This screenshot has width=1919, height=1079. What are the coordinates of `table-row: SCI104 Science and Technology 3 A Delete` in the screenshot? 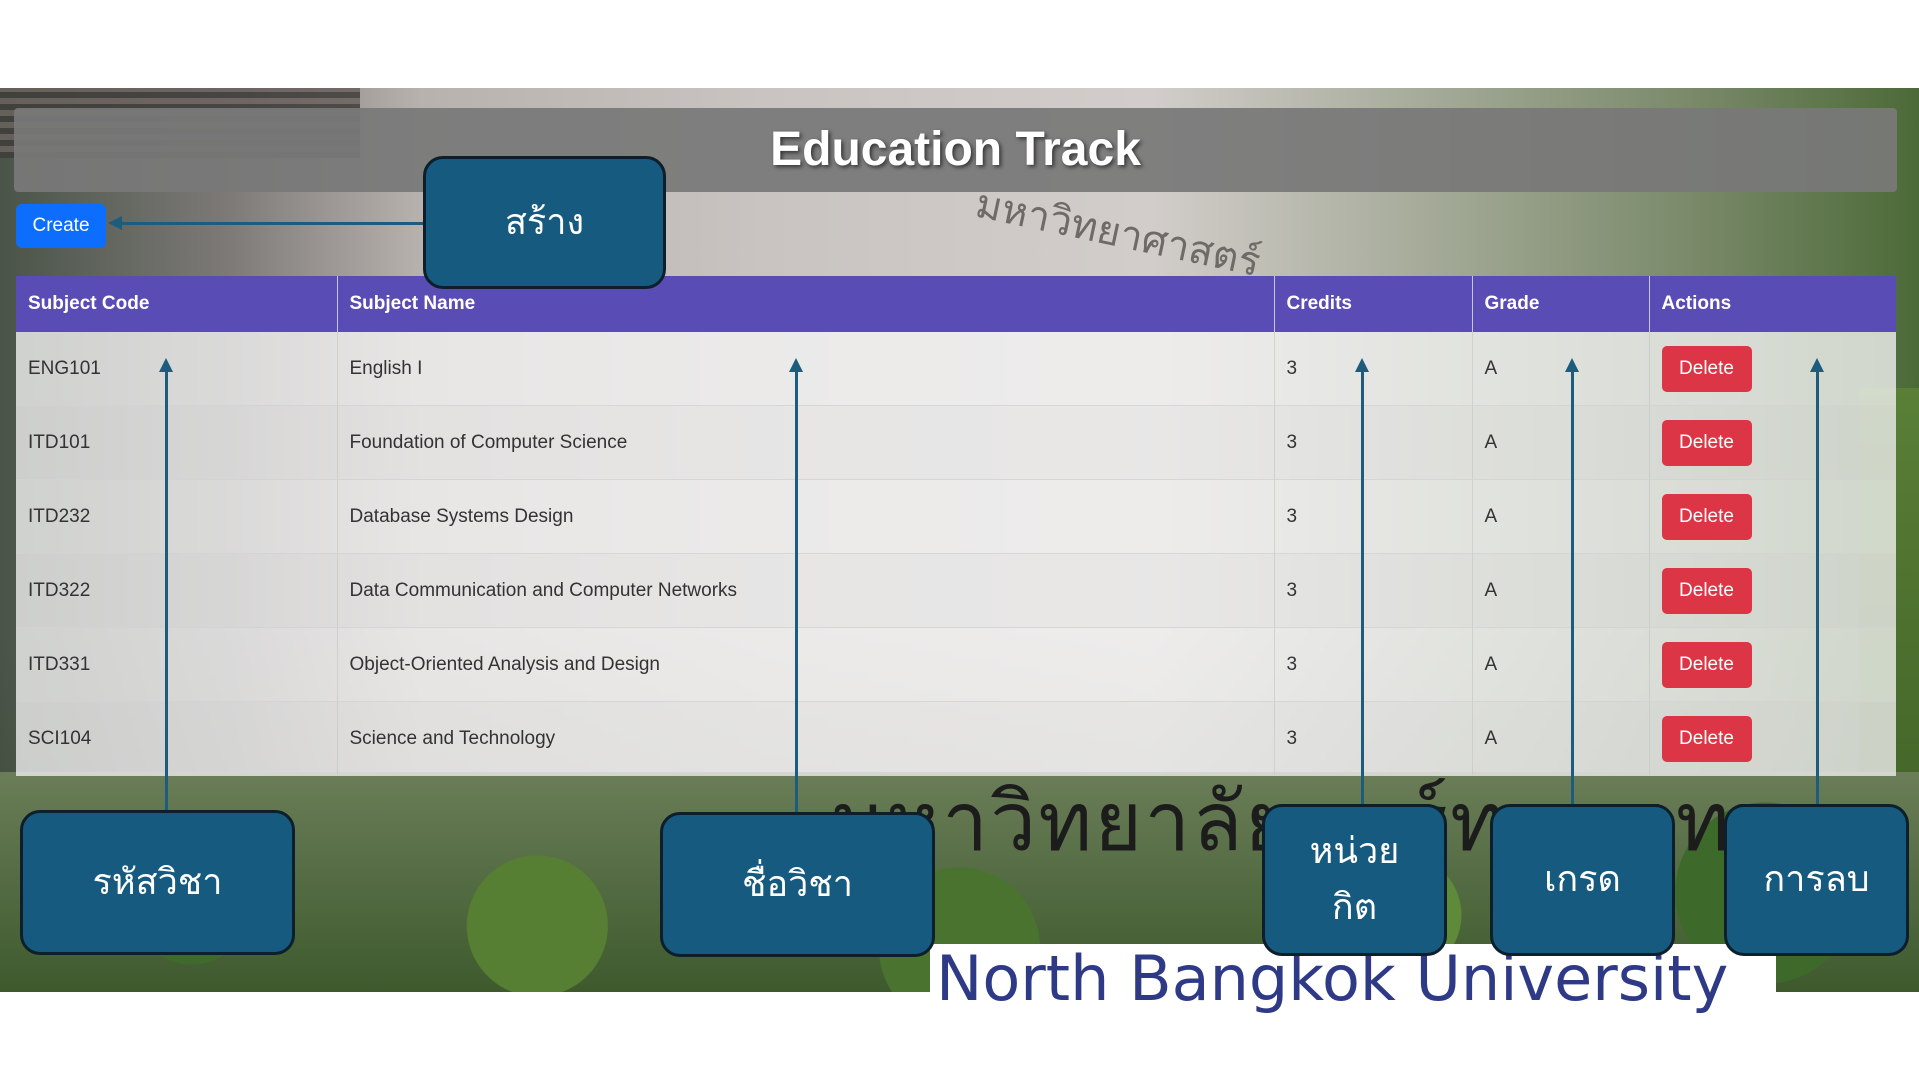 It's located at (956, 738).